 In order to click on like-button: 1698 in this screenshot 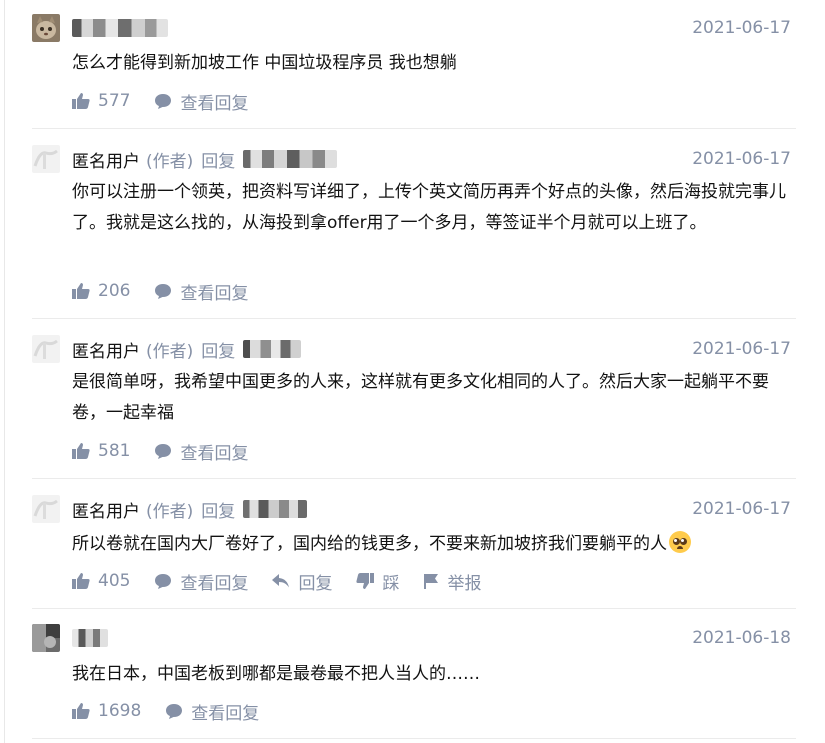, I will do `click(106, 711)`.